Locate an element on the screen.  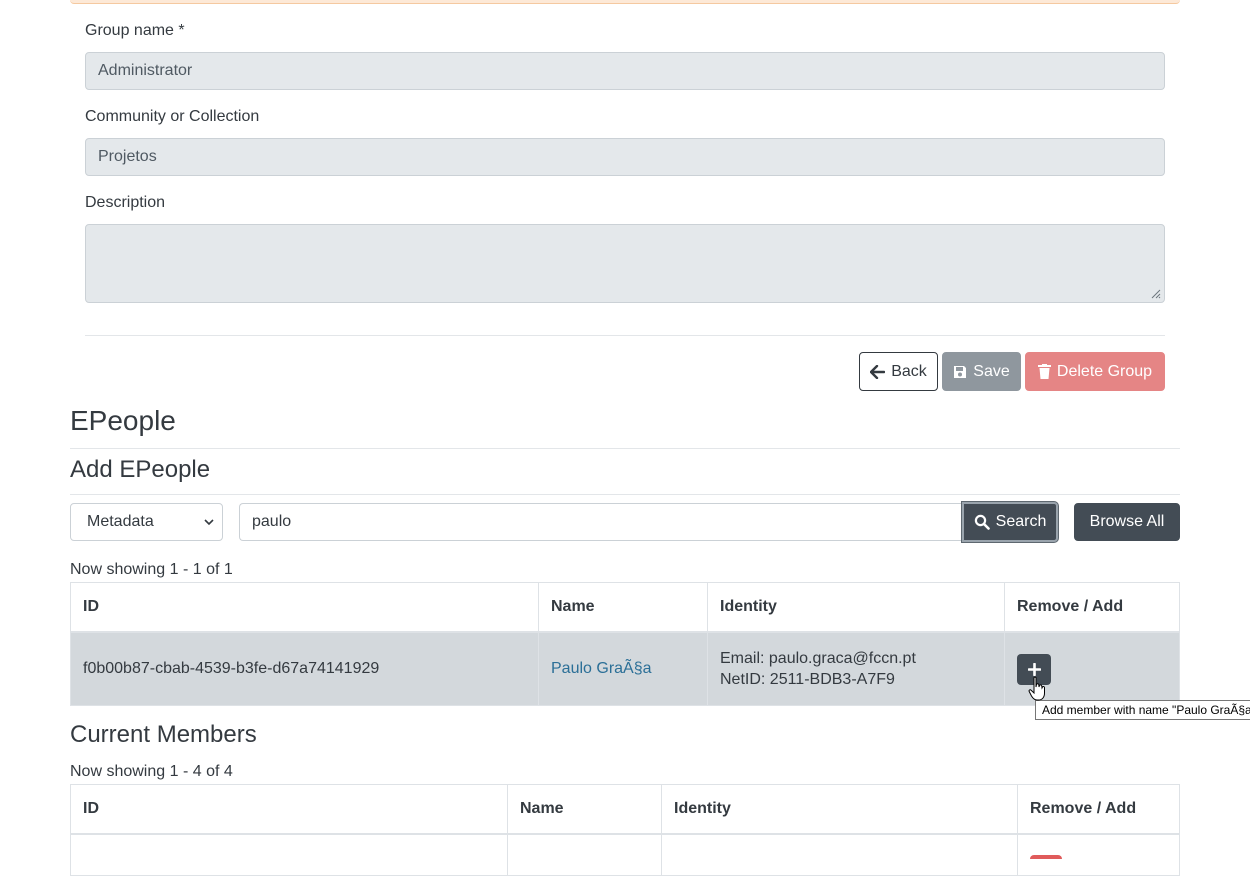
trash-icon is located at coordinates (1044, 371).